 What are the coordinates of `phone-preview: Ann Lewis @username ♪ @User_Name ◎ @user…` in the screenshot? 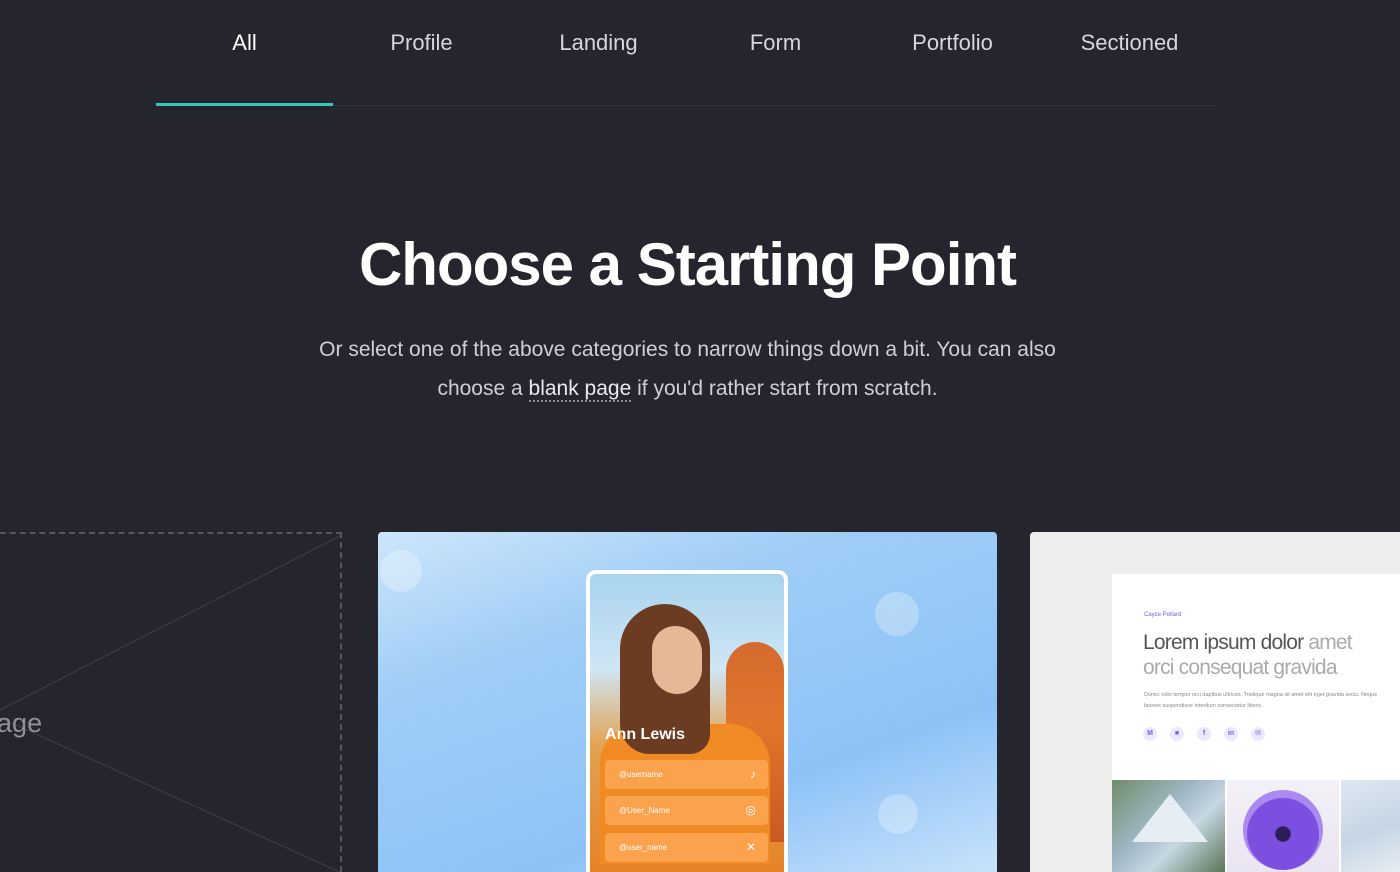 It's located at (687, 721).